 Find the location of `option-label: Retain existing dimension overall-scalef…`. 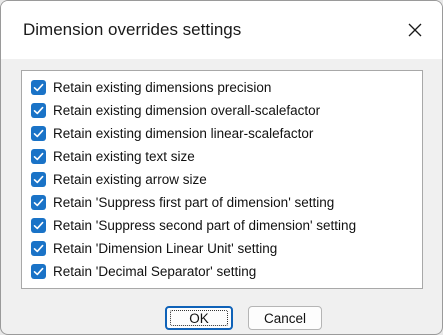

option-label: Retain existing dimension overall-scalef… is located at coordinates (187, 110).